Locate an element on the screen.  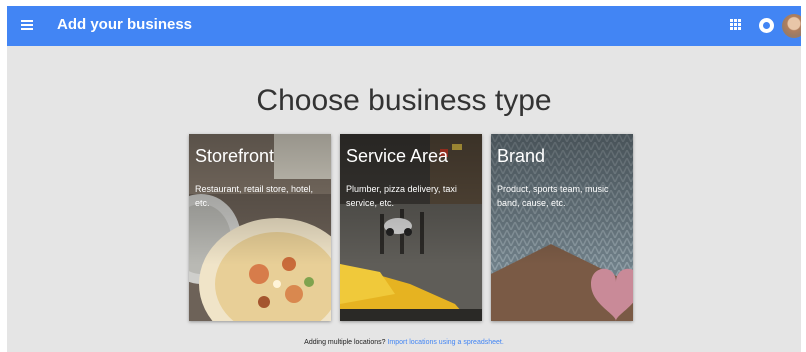
apps-grid-icon is located at coordinates (736, 25).